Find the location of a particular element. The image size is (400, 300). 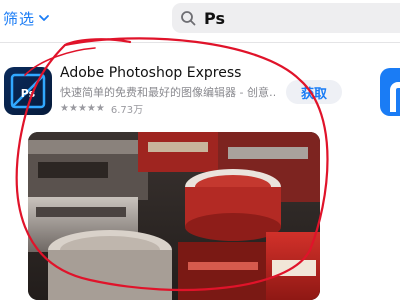

search-field: Ps is located at coordinates (286, 18).